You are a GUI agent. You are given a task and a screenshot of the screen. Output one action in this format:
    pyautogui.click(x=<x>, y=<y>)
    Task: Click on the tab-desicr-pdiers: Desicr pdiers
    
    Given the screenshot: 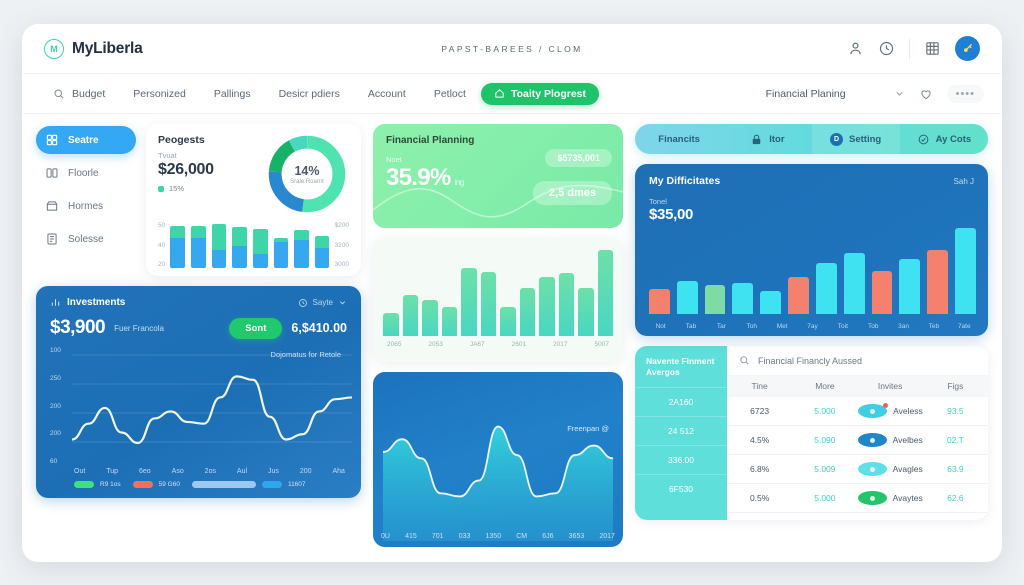 What is the action you would take?
    pyautogui.click(x=309, y=94)
    